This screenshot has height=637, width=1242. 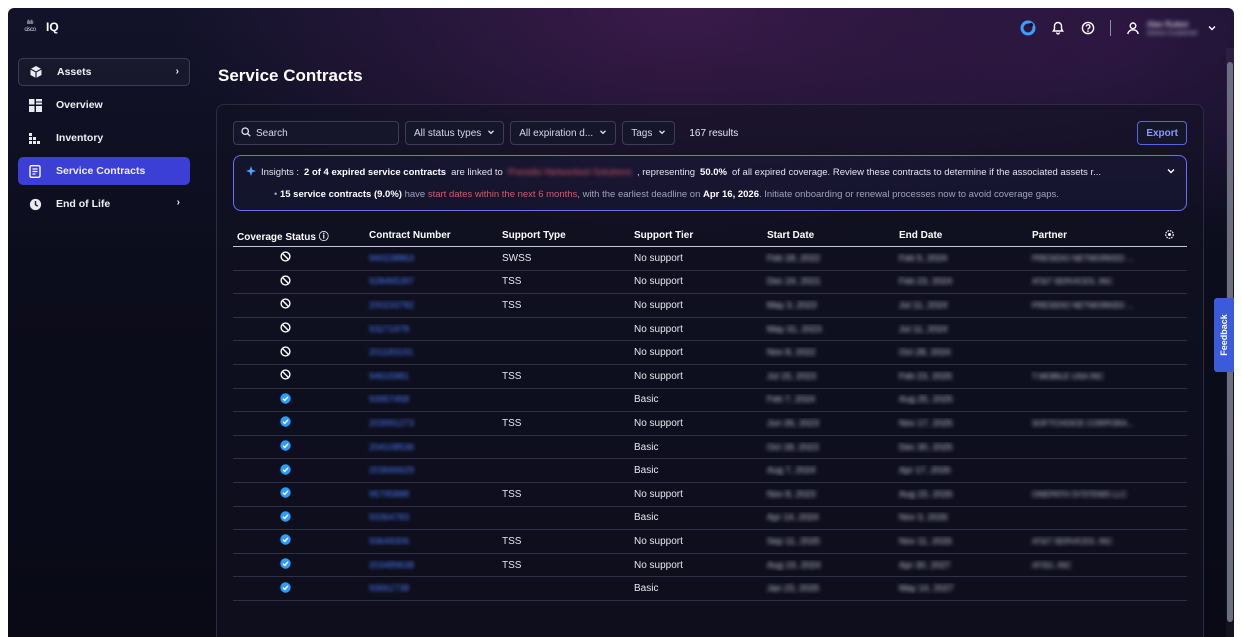 What do you see at coordinates (829, 565) in the screenshot?
I see `start-date-cell: Aug 19, 2024` at bounding box center [829, 565].